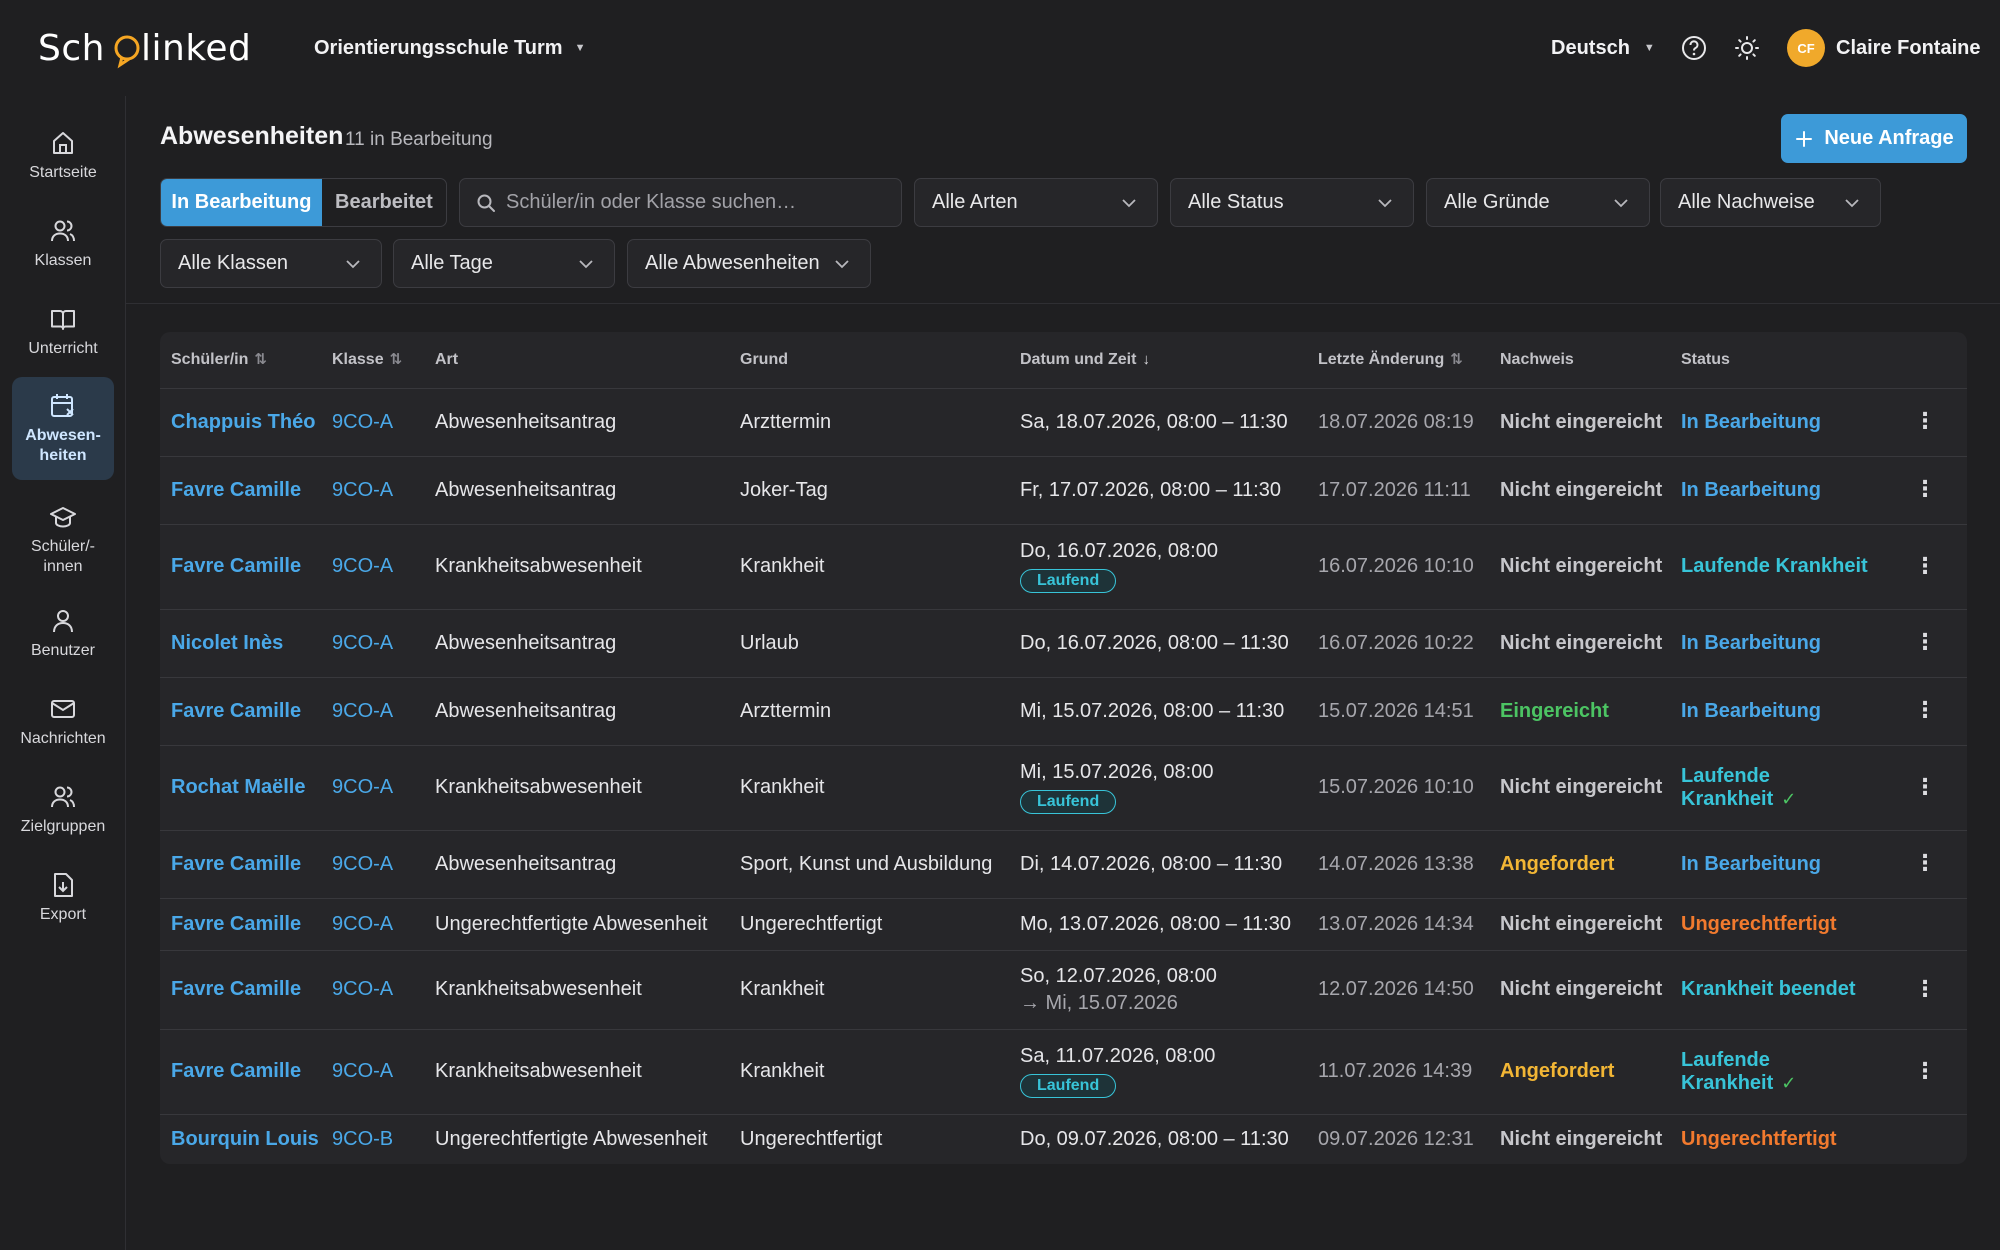 The width and height of the screenshot is (2000, 1250). Describe the element at coordinates (504, 263) in the screenshot. I see `day-filter-dropdown: Alle Tage` at that location.